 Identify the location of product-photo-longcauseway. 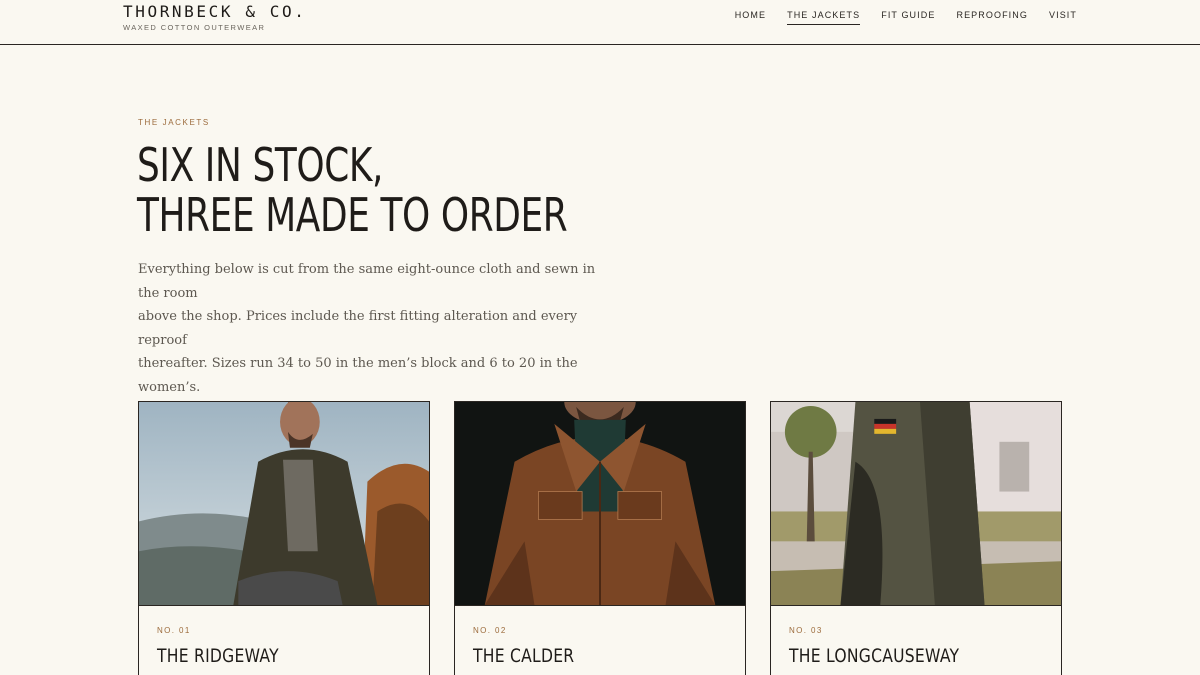
(916, 504).